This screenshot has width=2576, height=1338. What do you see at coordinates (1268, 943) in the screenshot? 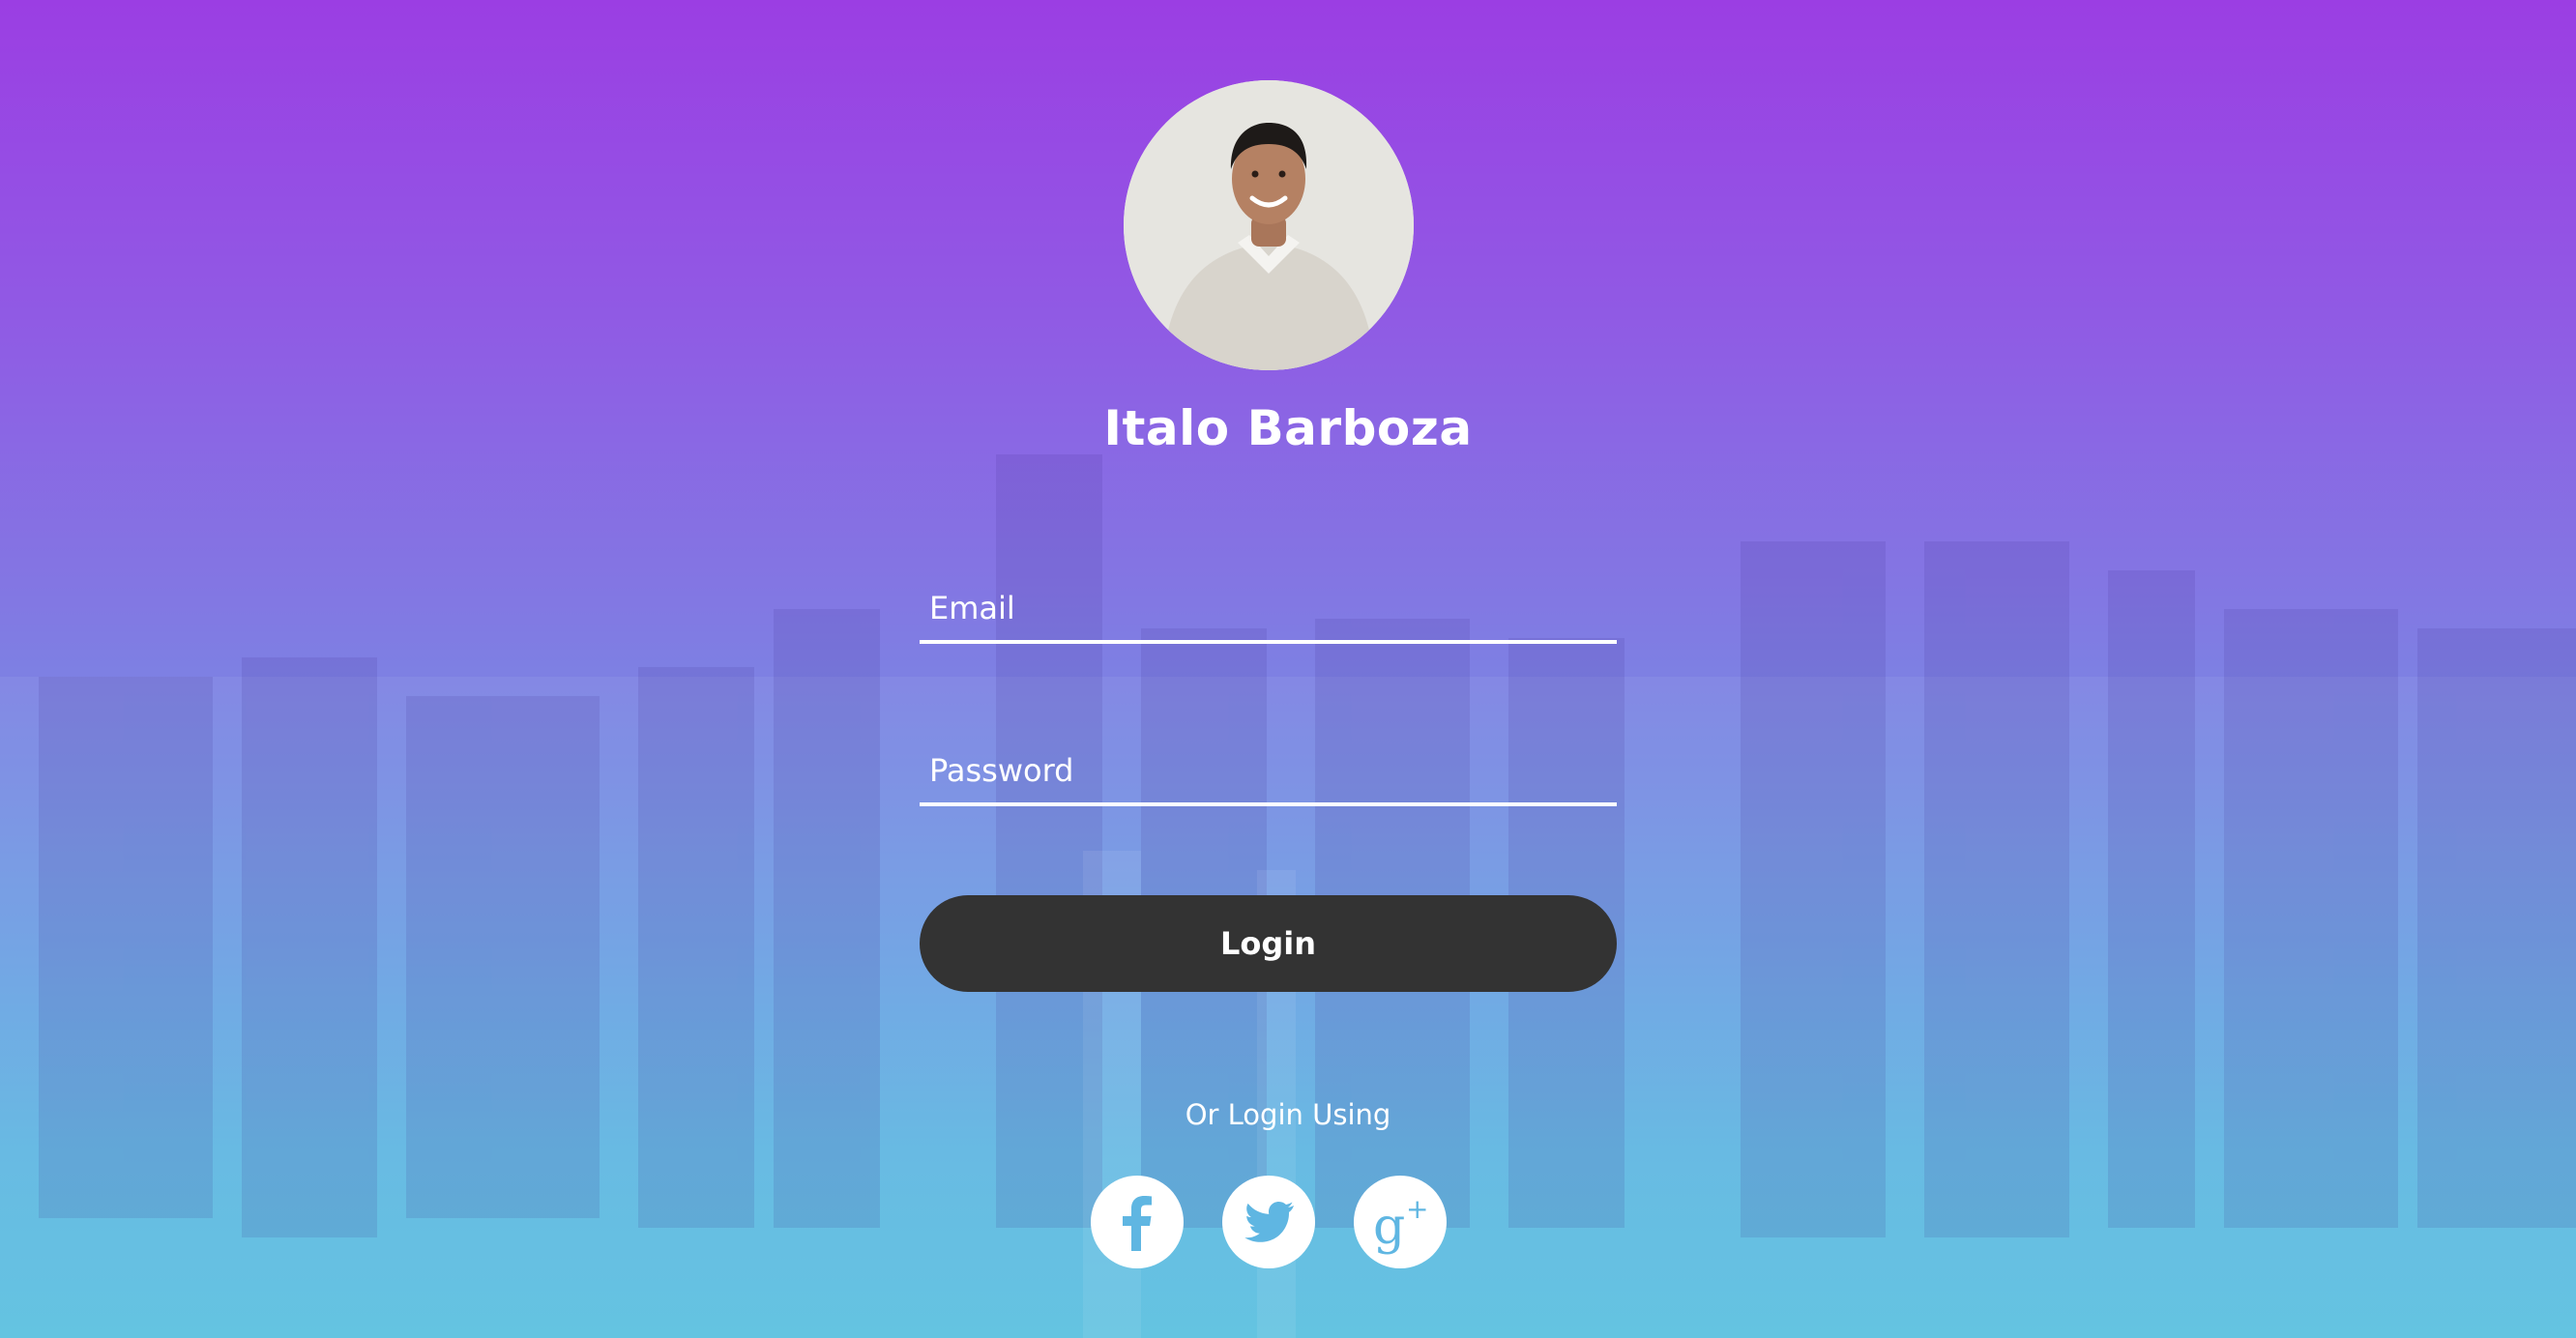
I see `login-button: Login` at bounding box center [1268, 943].